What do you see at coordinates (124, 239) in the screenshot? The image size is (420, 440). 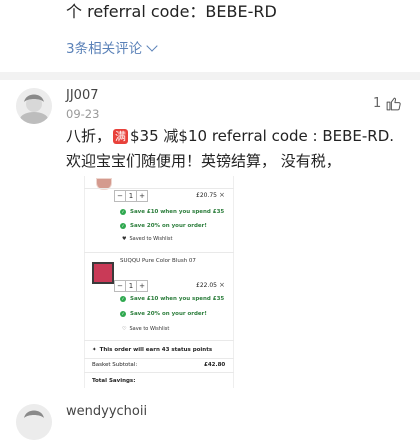 I see `heart-filled-icon: ♥` at bounding box center [124, 239].